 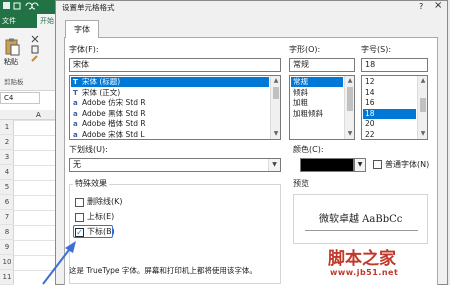 I want to click on subscript-highlight, so click(x=93, y=231).